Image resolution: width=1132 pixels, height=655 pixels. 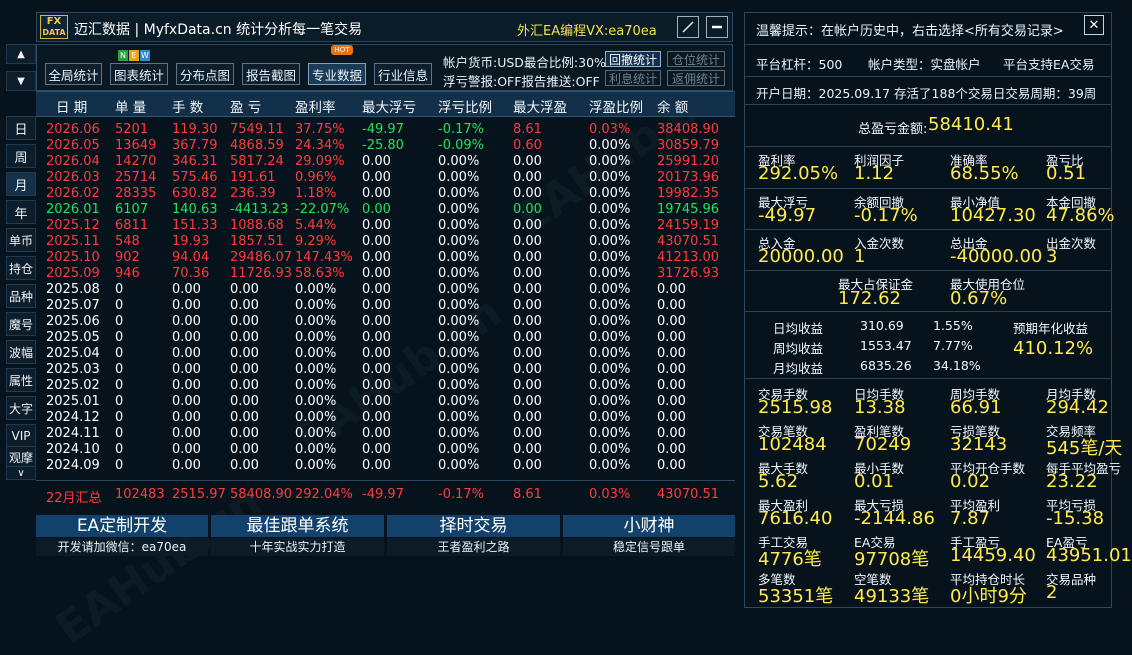 What do you see at coordinates (527, 145) in the screenshot?
I see `table-cell: 0.60` at bounding box center [527, 145].